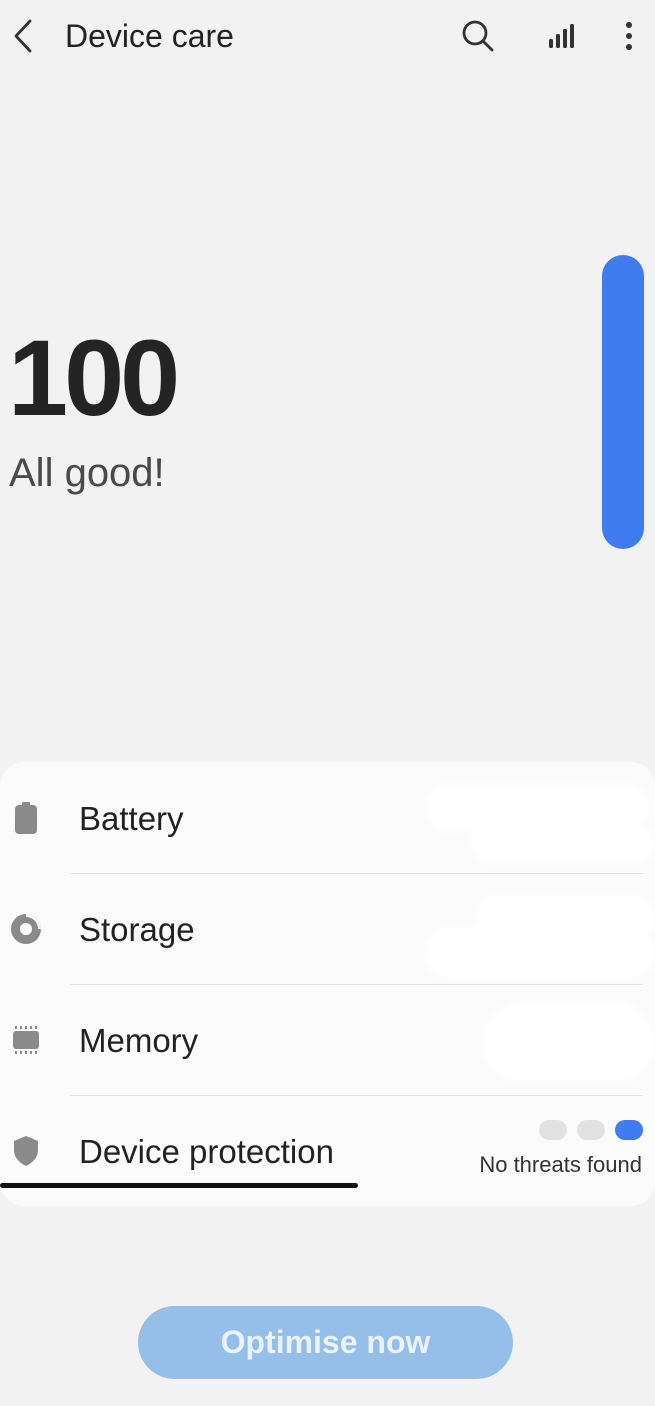 Image resolution: width=655 pixels, height=1406 pixels. I want to click on more-vertical-icon, so click(629, 36).